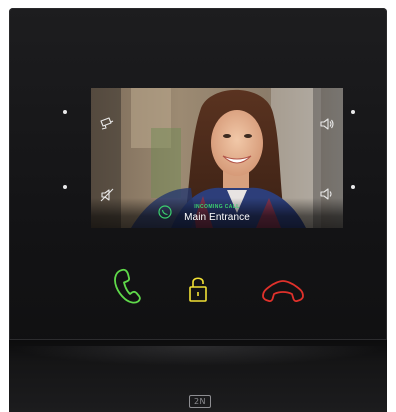  I want to click on mute-icon, so click(107, 195).